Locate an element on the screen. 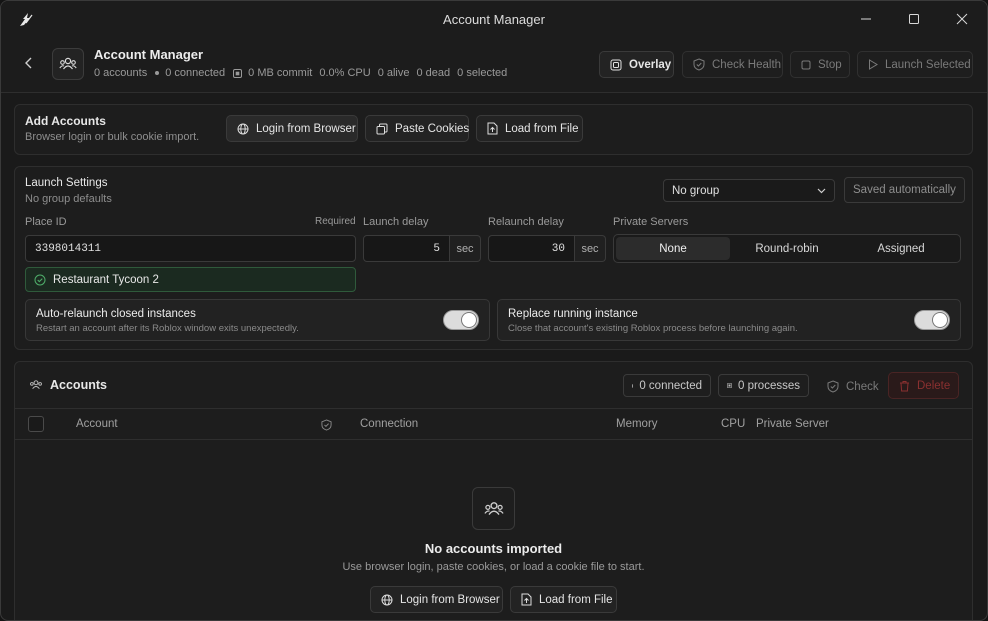 This screenshot has width=988, height=621. empty-login-browser-button: Login from Browser is located at coordinates (436, 599).